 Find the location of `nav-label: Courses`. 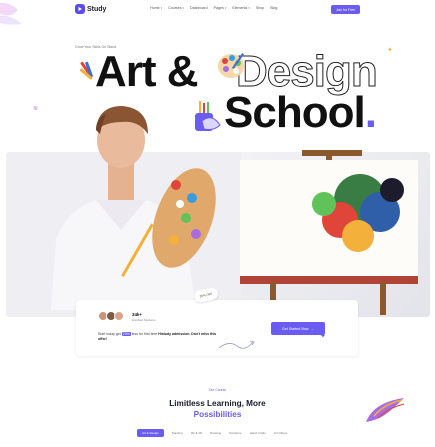

nav-label: Courses is located at coordinates (175, 8).